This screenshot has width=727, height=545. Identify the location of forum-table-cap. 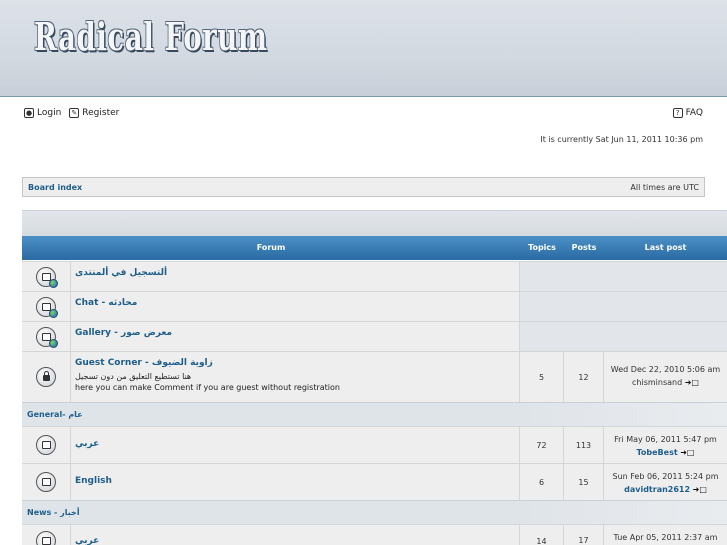
(374, 223).